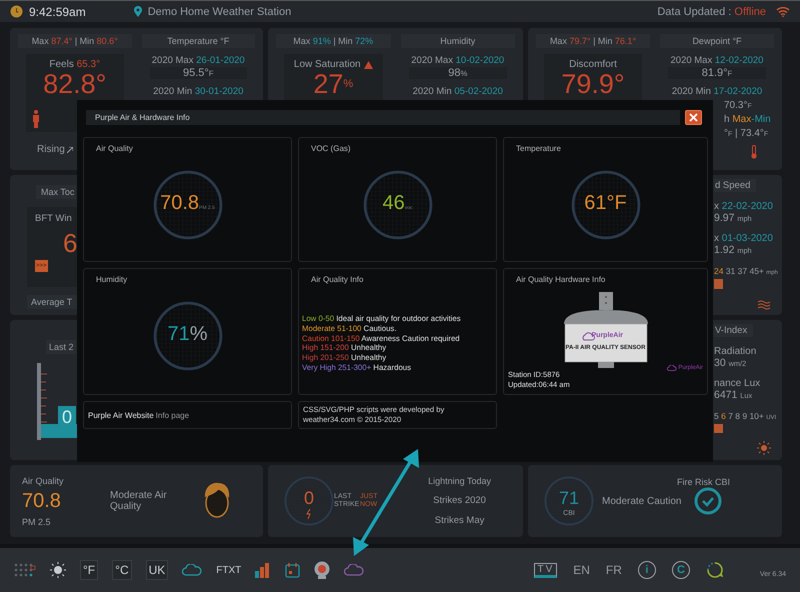  Describe the element at coordinates (157, 570) in the screenshot. I see `unit-button: UK` at that location.